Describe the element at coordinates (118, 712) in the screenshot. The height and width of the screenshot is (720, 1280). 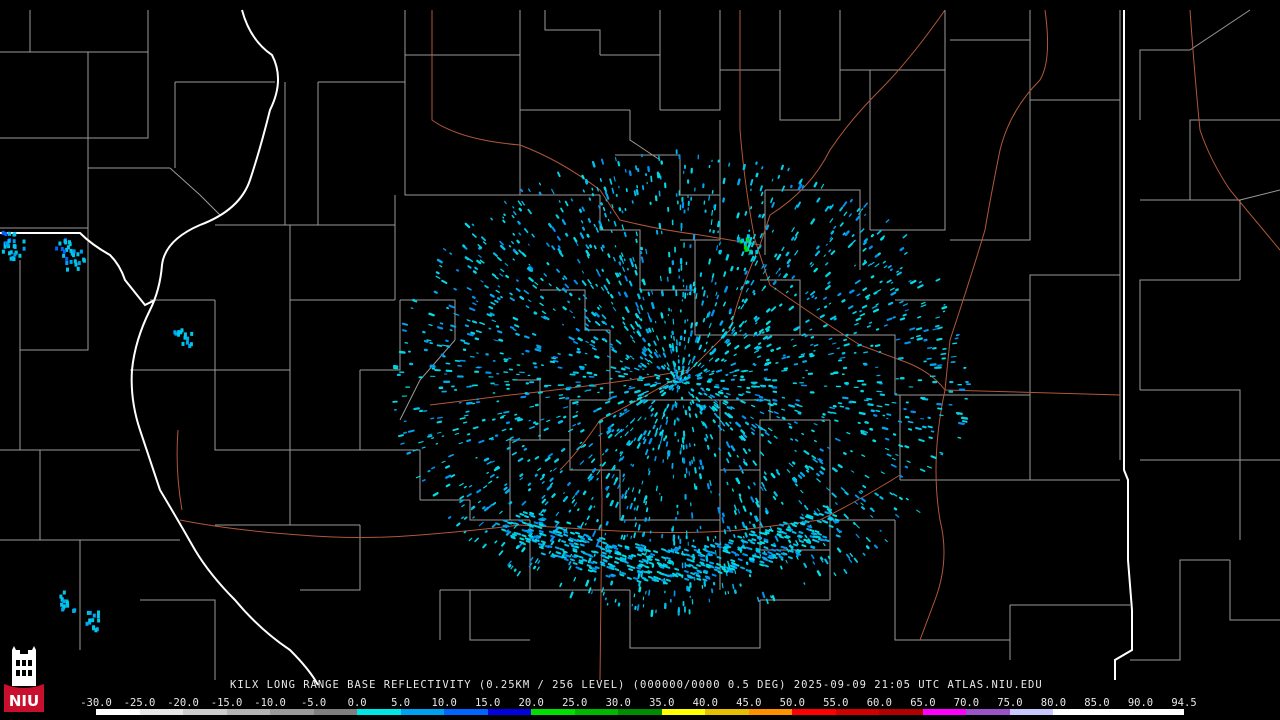
I see `colorbar-segment` at that location.